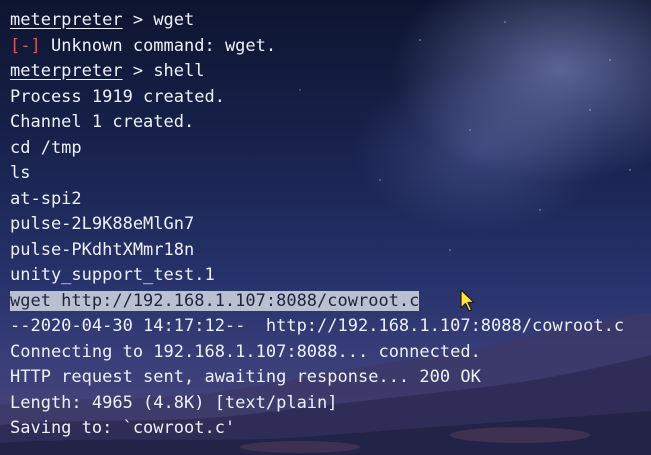 This screenshot has width=651, height=455. Describe the element at coordinates (46, 147) in the screenshot. I see `output-line: cd /tmp` at that location.